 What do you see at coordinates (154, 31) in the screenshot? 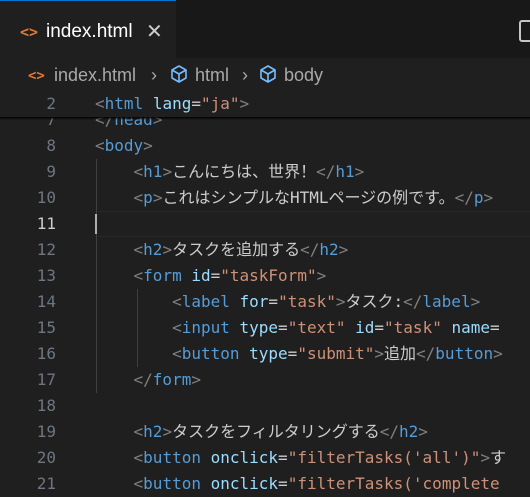
I see `close-icon: ✕` at bounding box center [154, 31].